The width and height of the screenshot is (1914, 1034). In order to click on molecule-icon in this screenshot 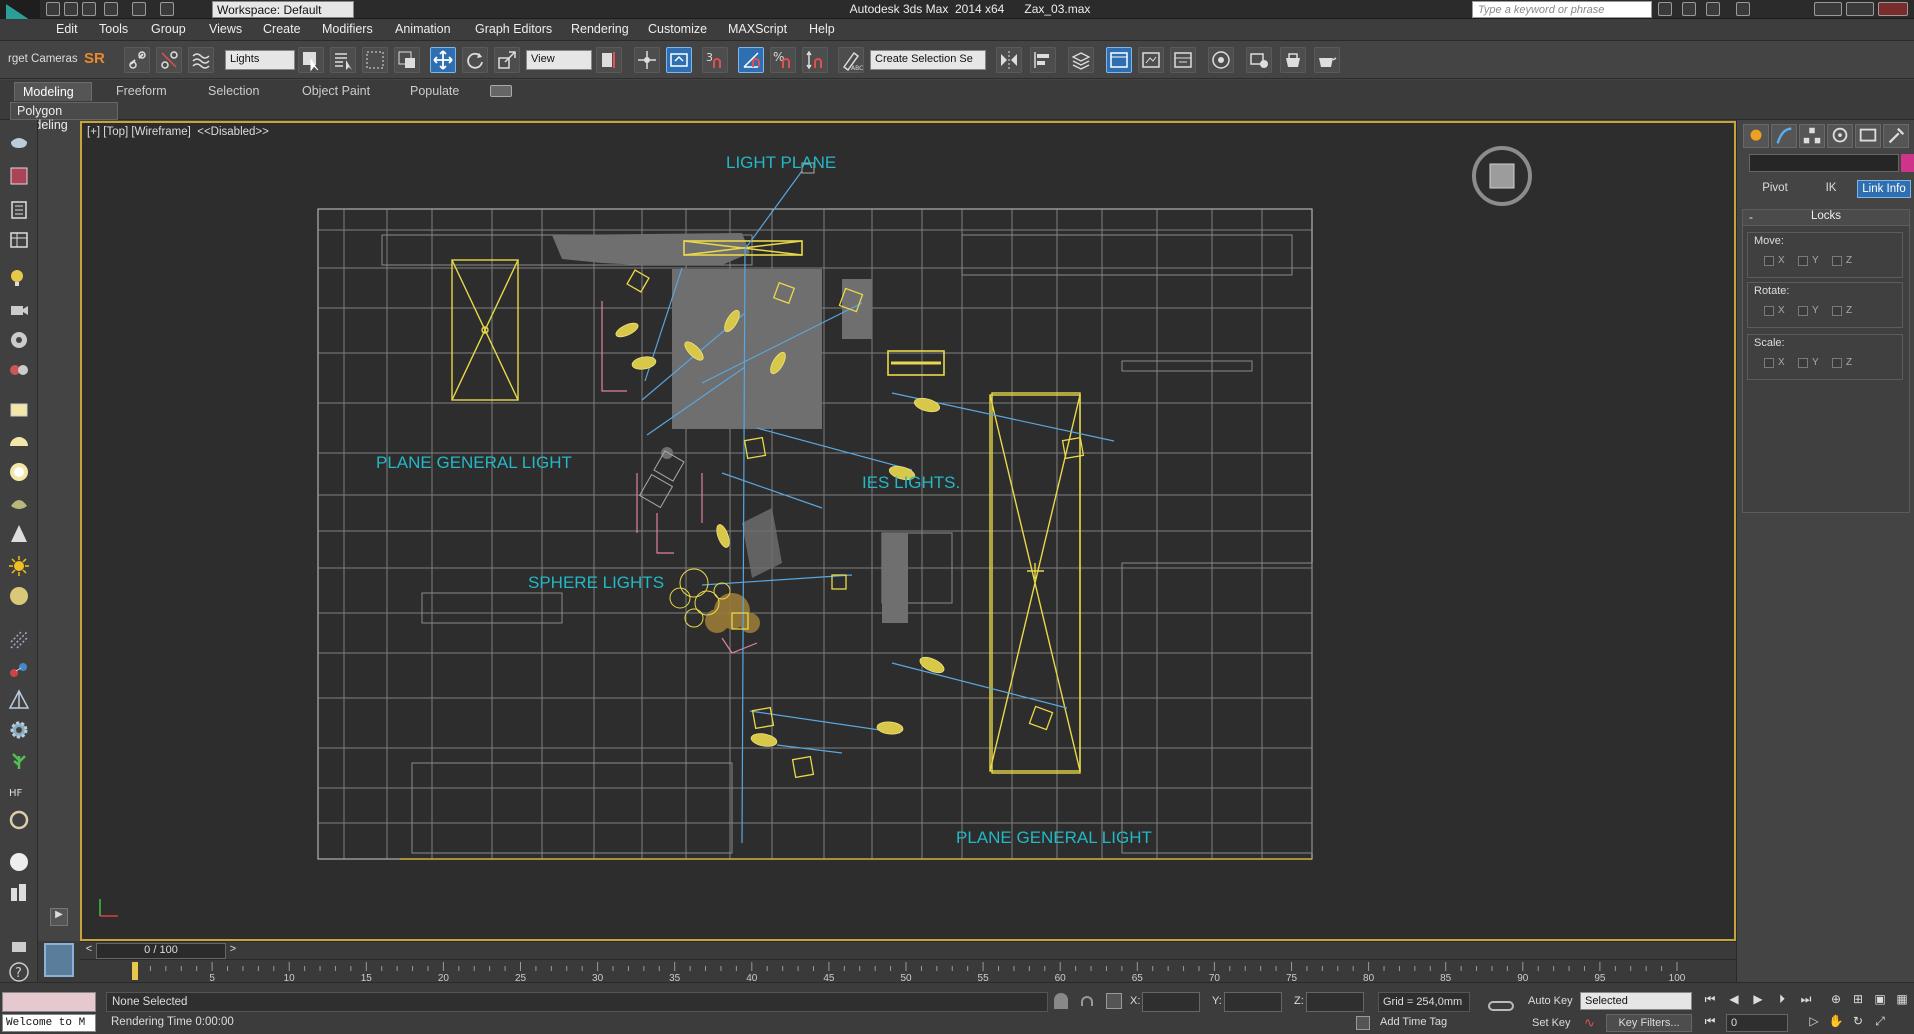, I will do `click(19, 670)`.